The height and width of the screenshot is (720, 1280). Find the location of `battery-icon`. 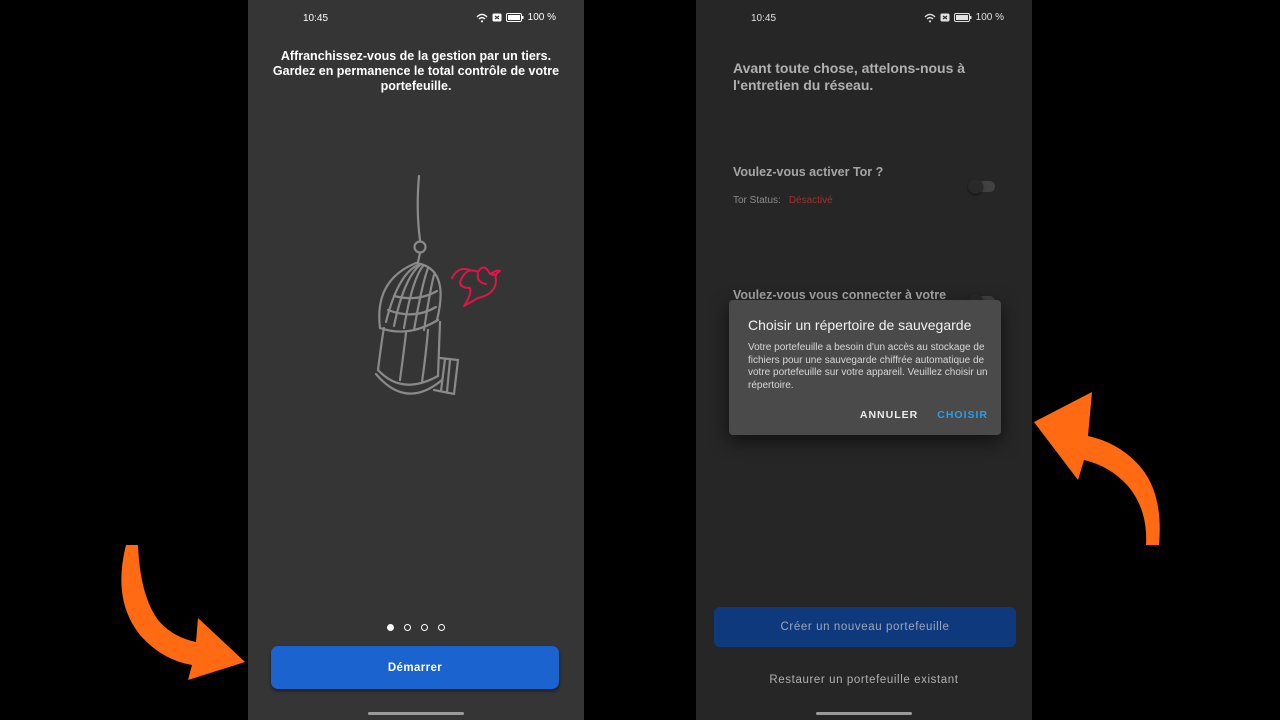

battery-icon is located at coordinates (514, 17).